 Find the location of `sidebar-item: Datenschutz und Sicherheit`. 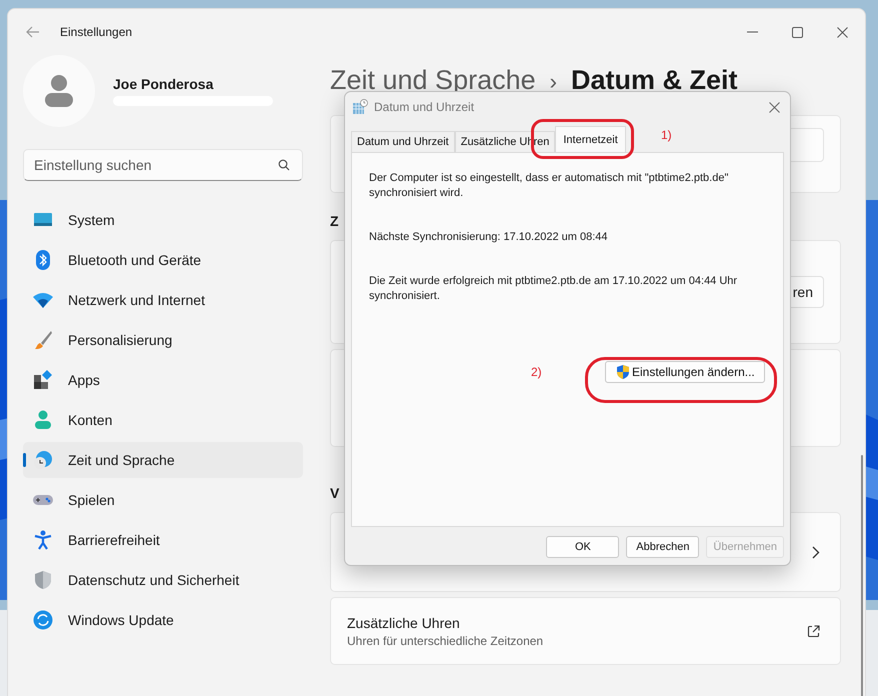

sidebar-item: Datenschutz und Sicherheit is located at coordinates (163, 580).